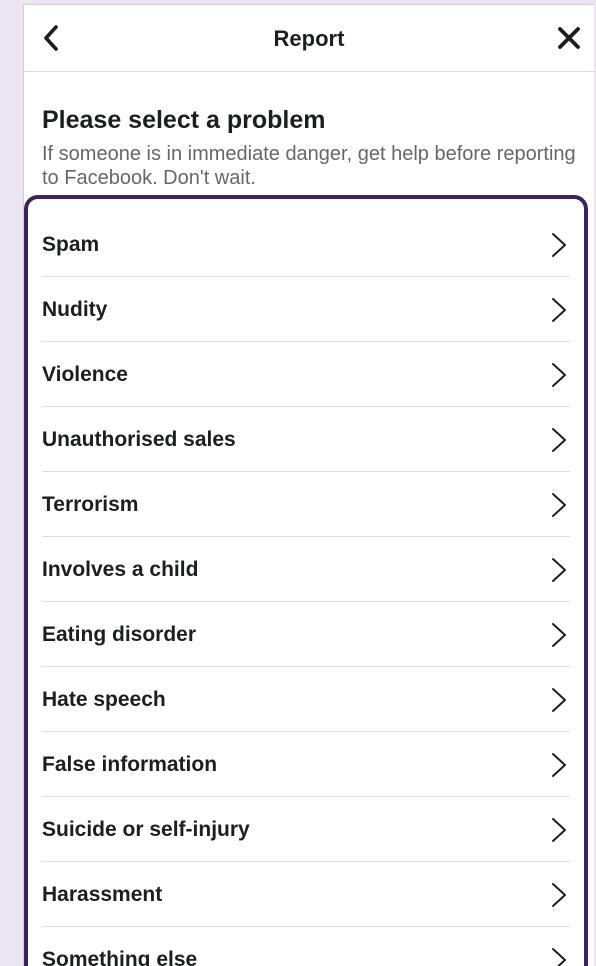 Image resolution: width=596 pixels, height=966 pixels. I want to click on dialog-title: Report, so click(309, 38).